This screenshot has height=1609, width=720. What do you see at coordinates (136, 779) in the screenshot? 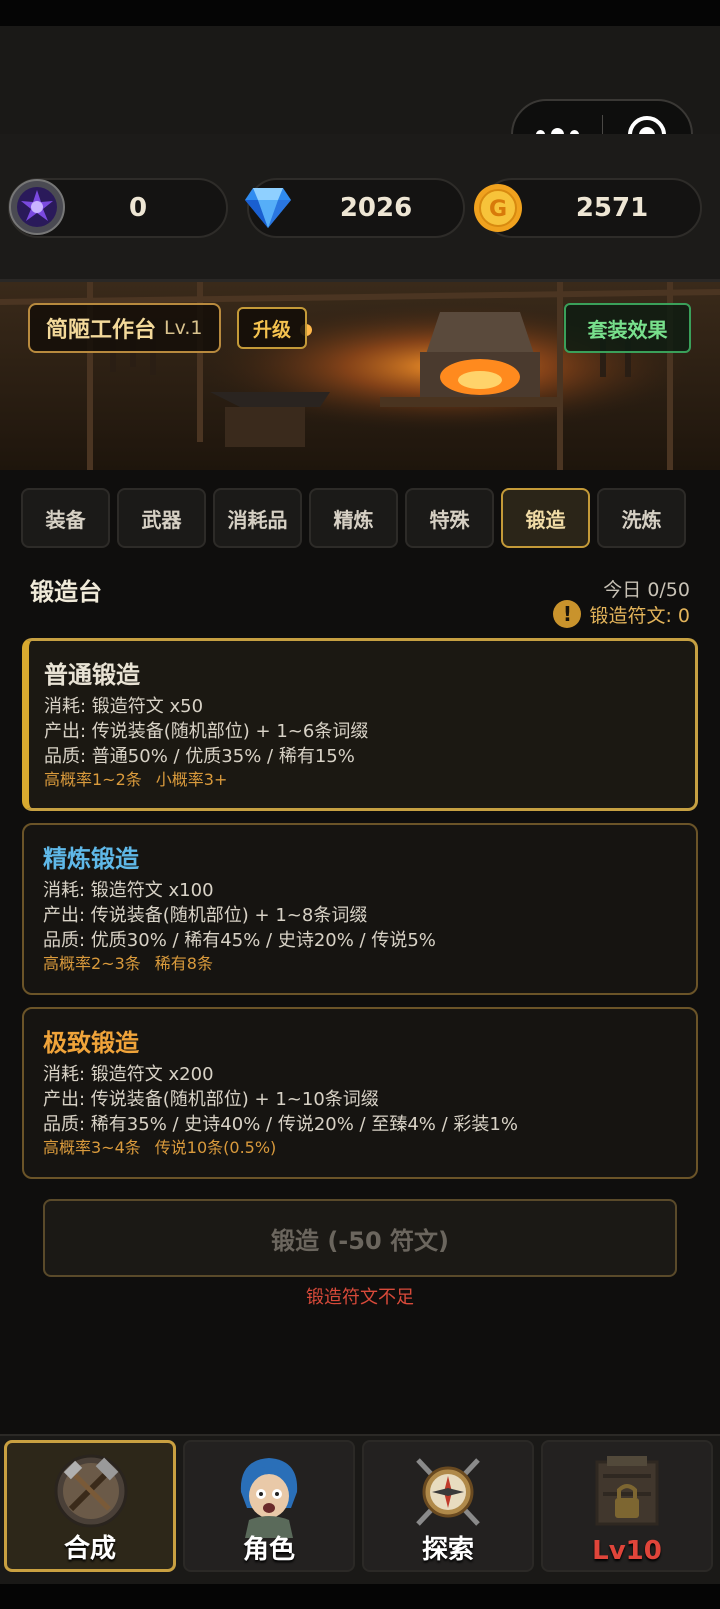
I see `option-hints: 高概率1~2条 小概率3+` at bounding box center [136, 779].